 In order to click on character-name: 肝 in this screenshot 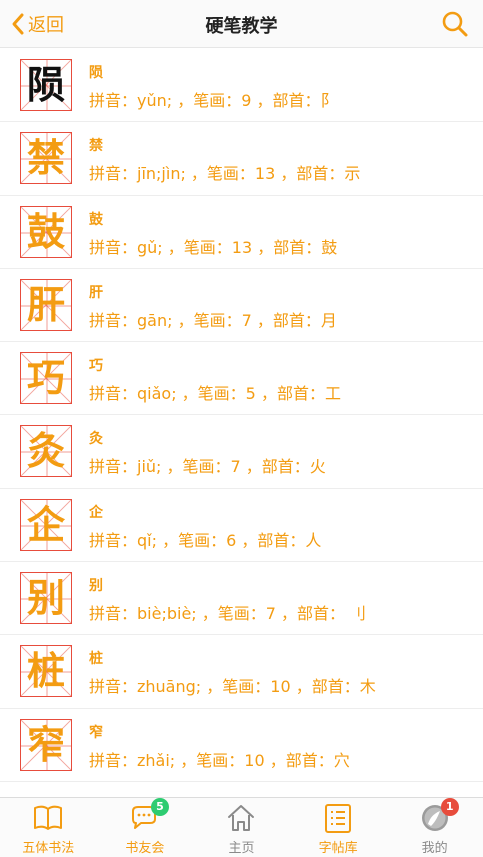, I will do `click(96, 292)`.